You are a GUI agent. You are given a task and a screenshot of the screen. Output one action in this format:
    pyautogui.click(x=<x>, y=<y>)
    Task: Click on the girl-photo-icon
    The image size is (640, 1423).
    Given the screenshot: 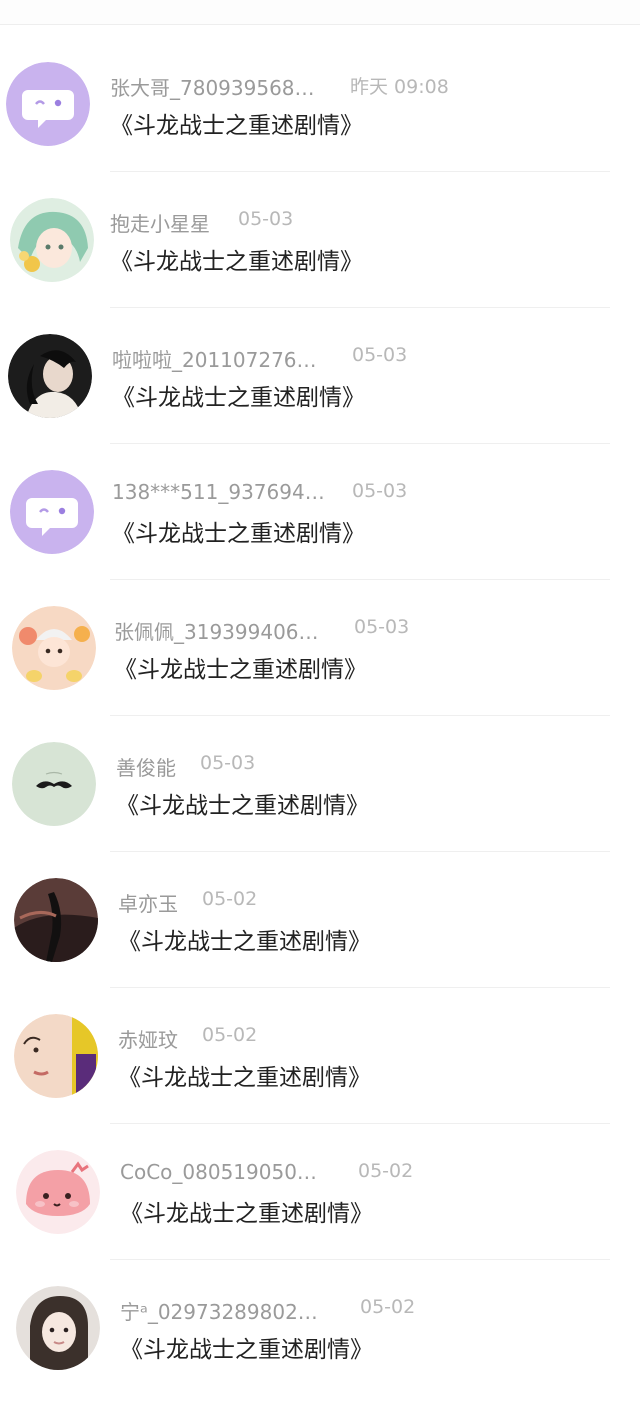 What is the action you would take?
    pyautogui.click(x=58, y=1328)
    